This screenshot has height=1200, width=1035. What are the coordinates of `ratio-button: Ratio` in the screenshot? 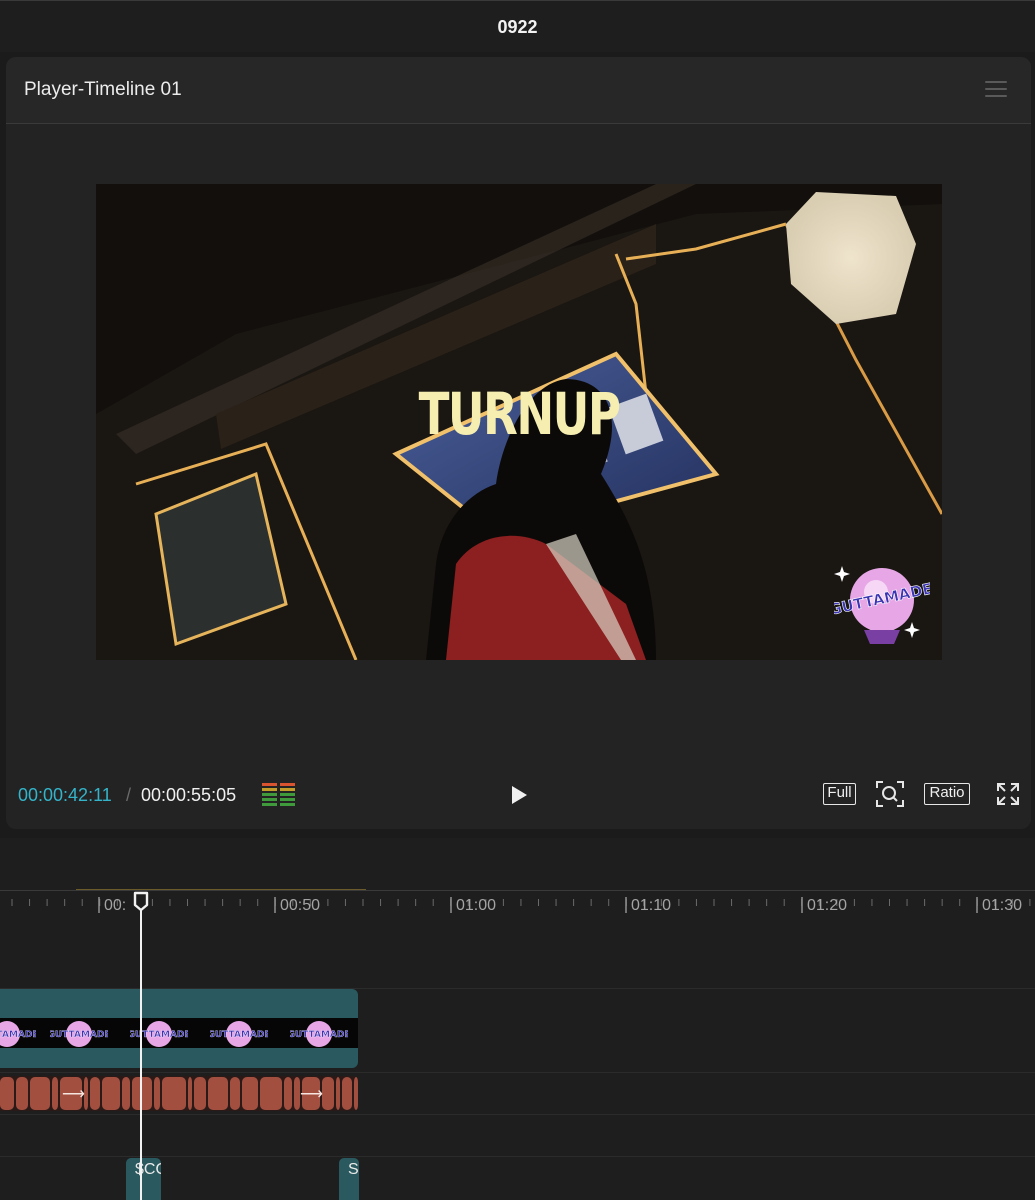 It's located at (947, 794).